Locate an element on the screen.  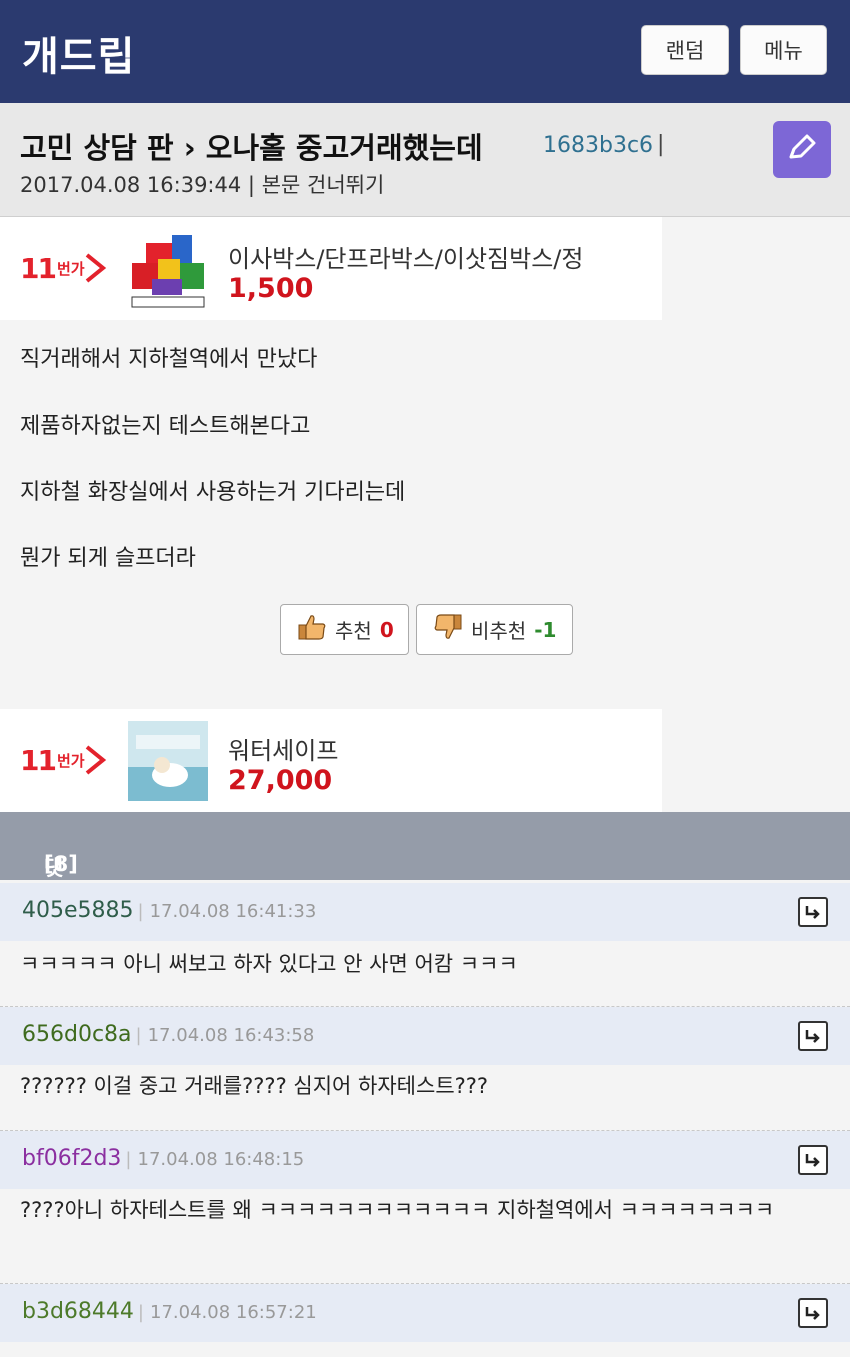
site-logo: 개드립 is located at coordinates (78, 53).